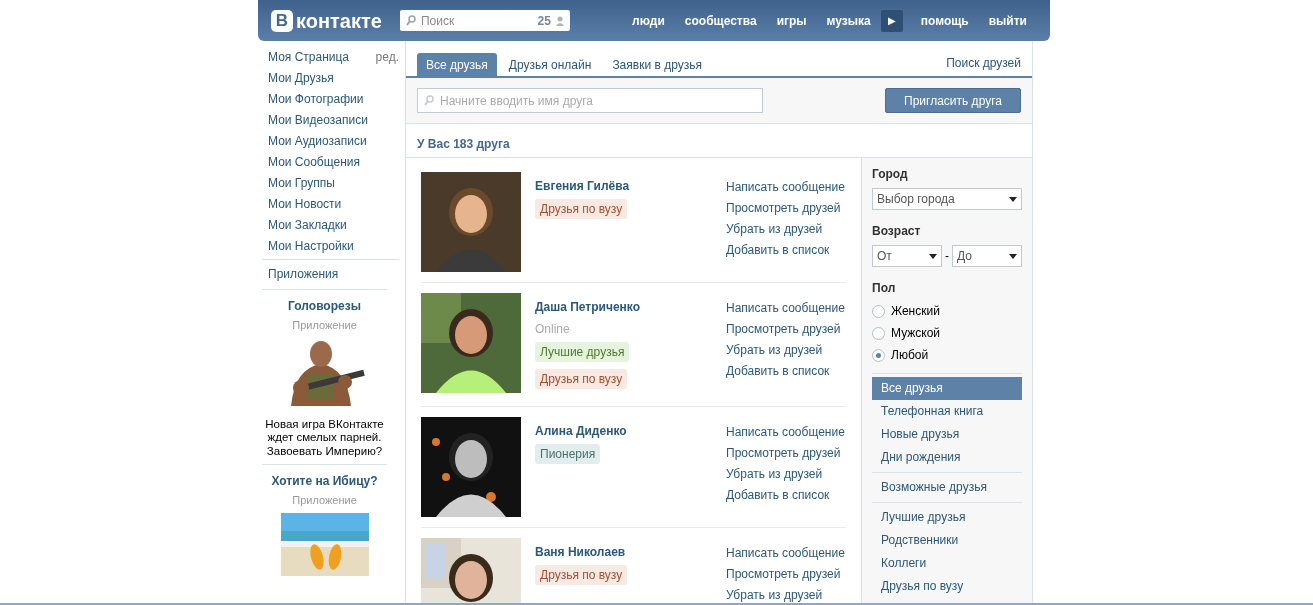 Image resolution: width=1313 pixels, height=605 pixels. I want to click on friend-list-filter: Лучшие друзья, so click(947, 517).